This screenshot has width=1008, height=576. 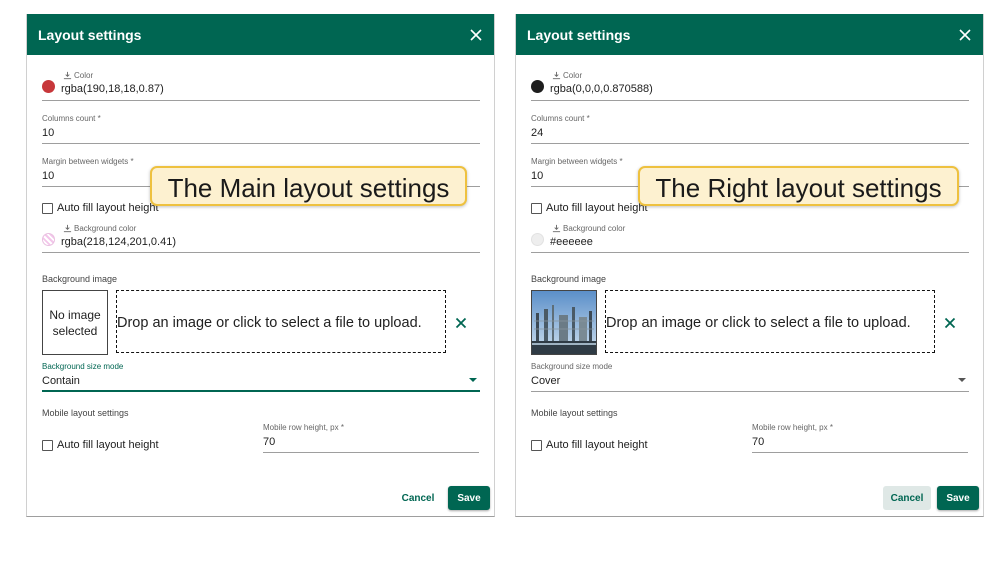 What do you see at coordinates (571, 242) in the screenshot?
I see `background-color-value: #eeeeee` at bounding box center [571, 242].